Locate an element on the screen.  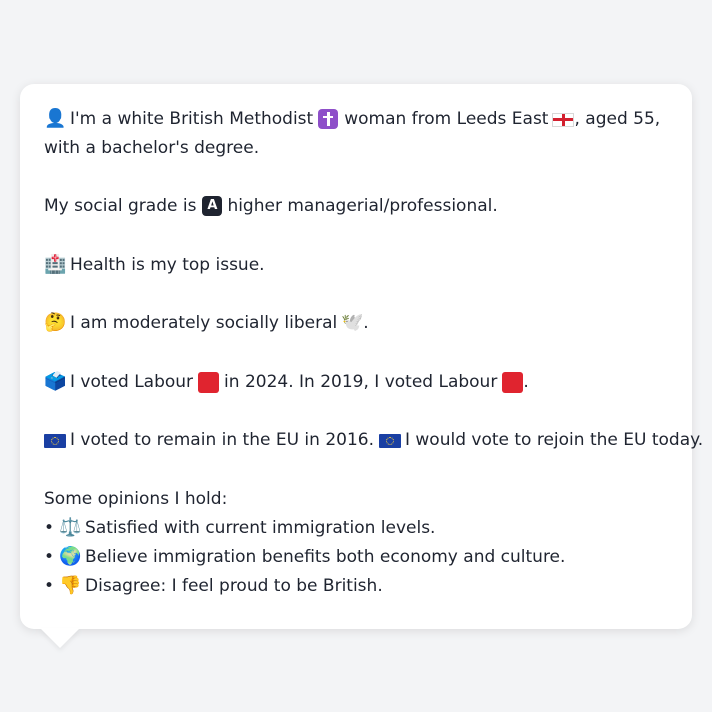
dove-icon: 🕊️ is located at coordinates (352, 322).